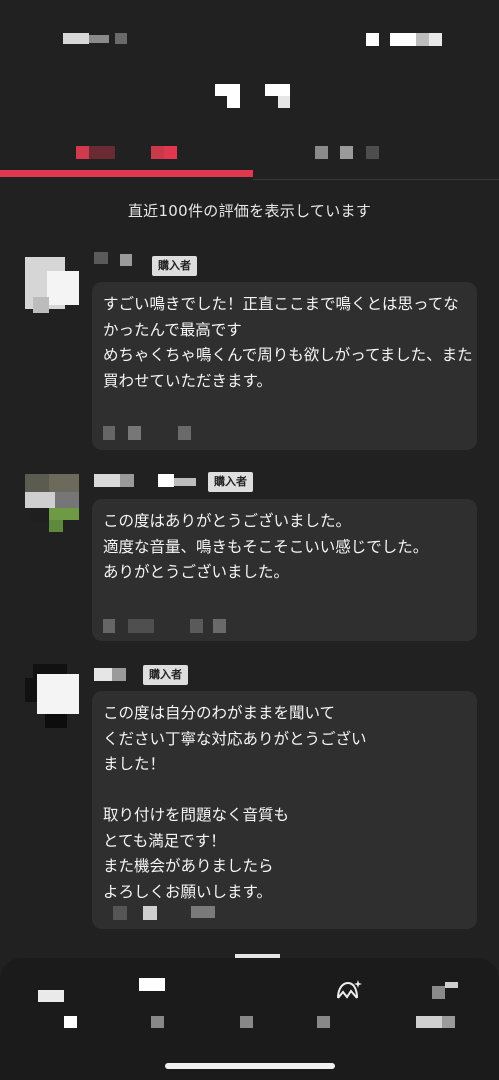  I want to click on search-label-redacted, so click(157, 1022).